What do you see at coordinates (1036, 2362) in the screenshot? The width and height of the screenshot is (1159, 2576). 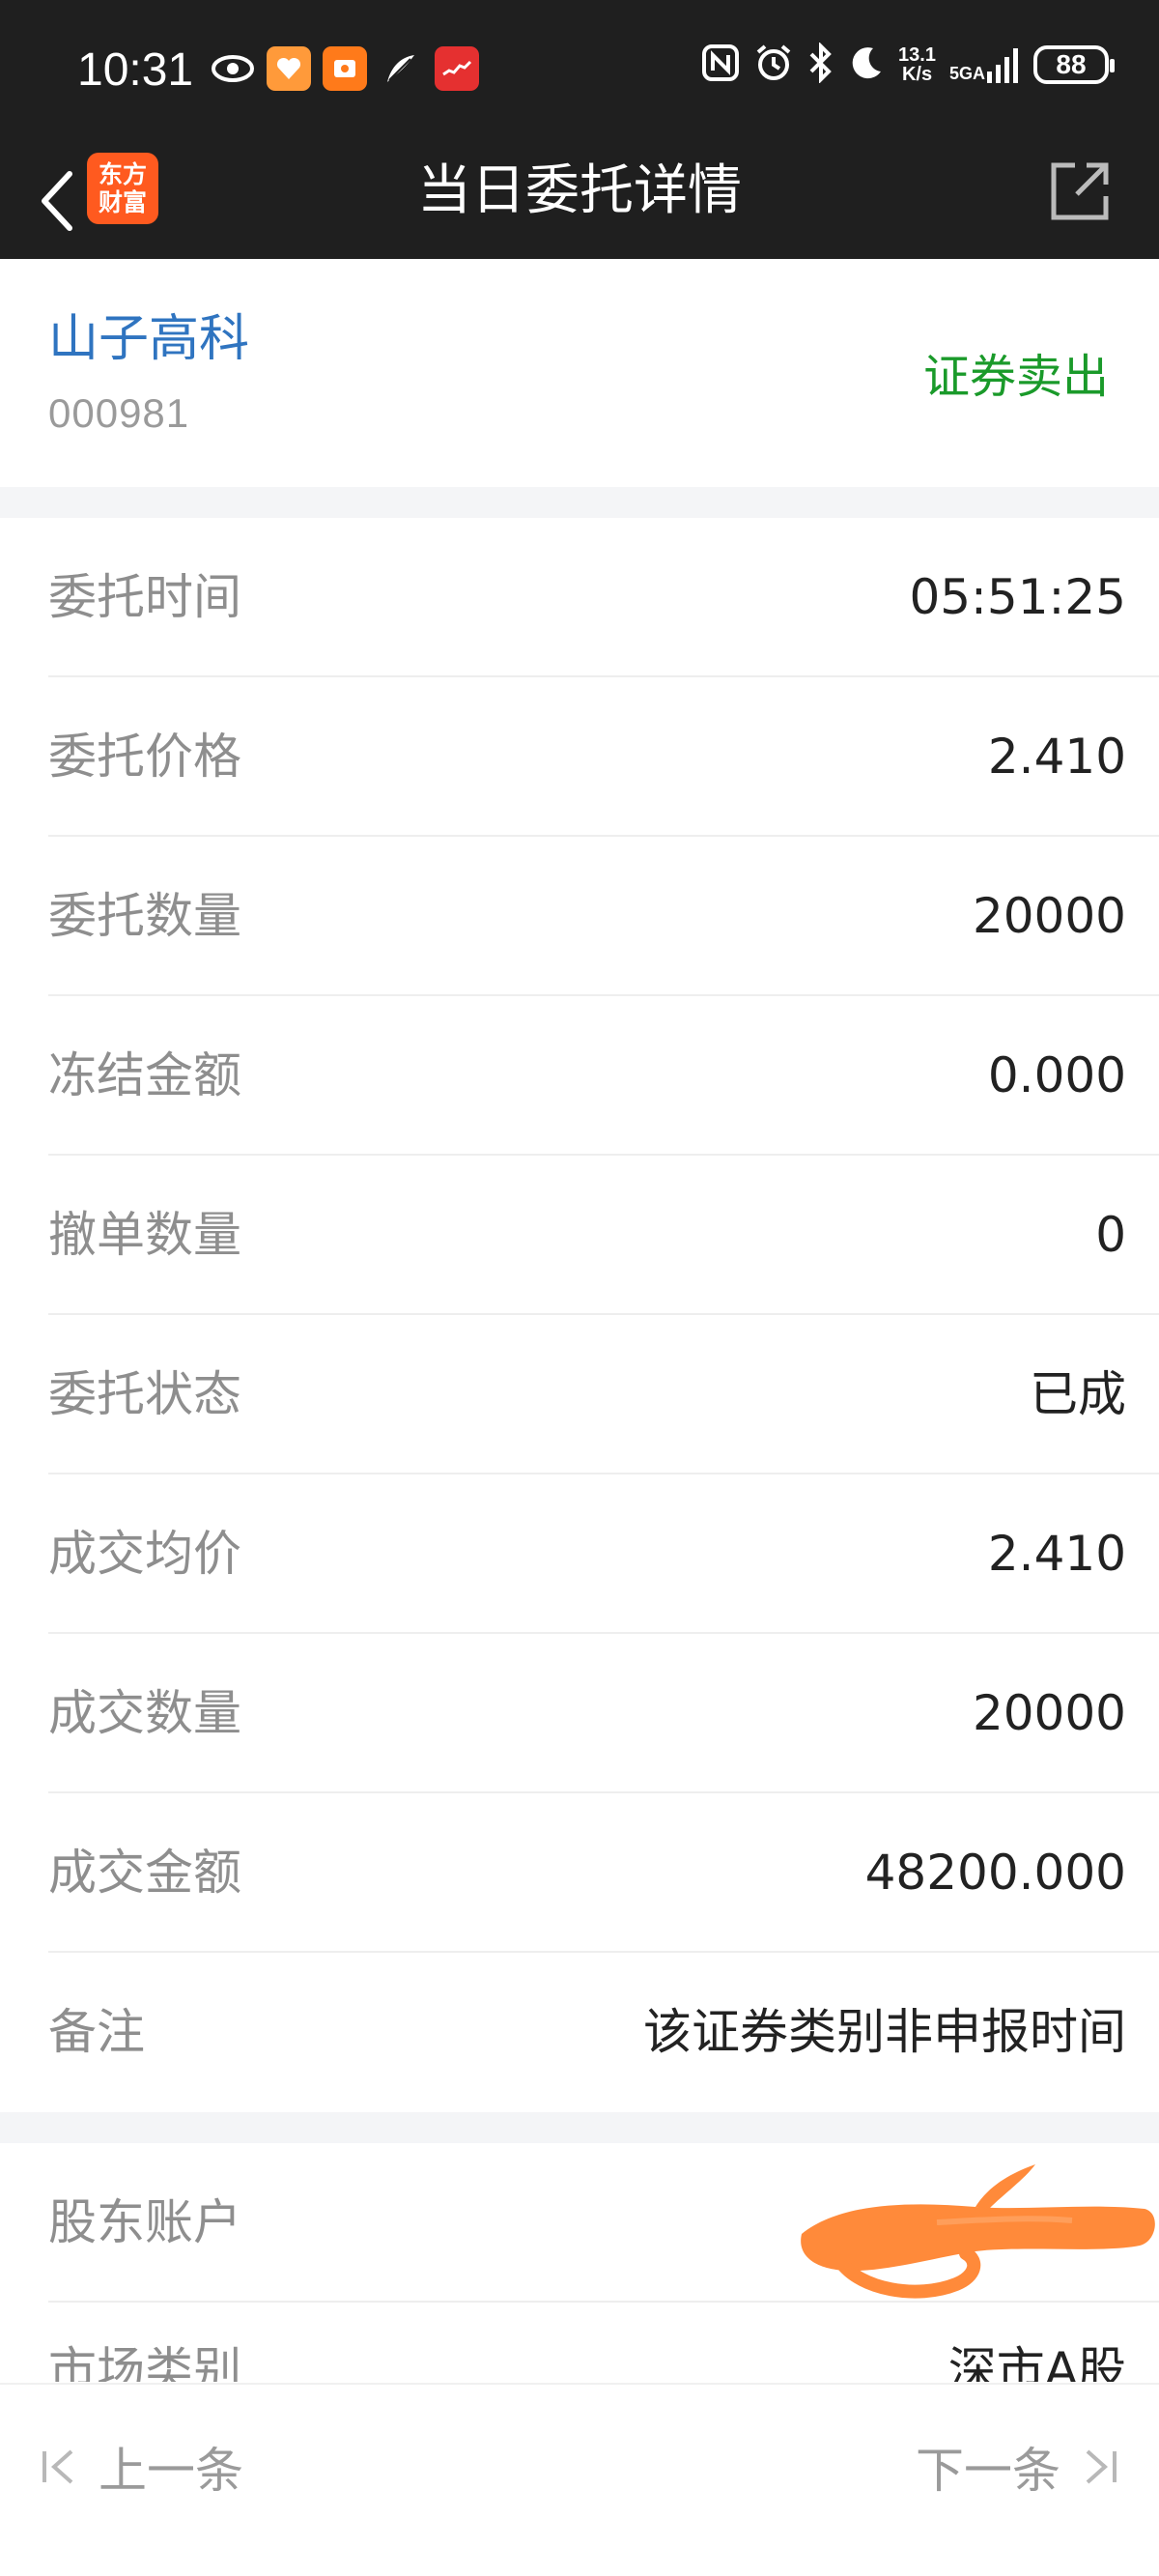 I see `detail-value: 深市A股` at bounding box center [1036, 2362].